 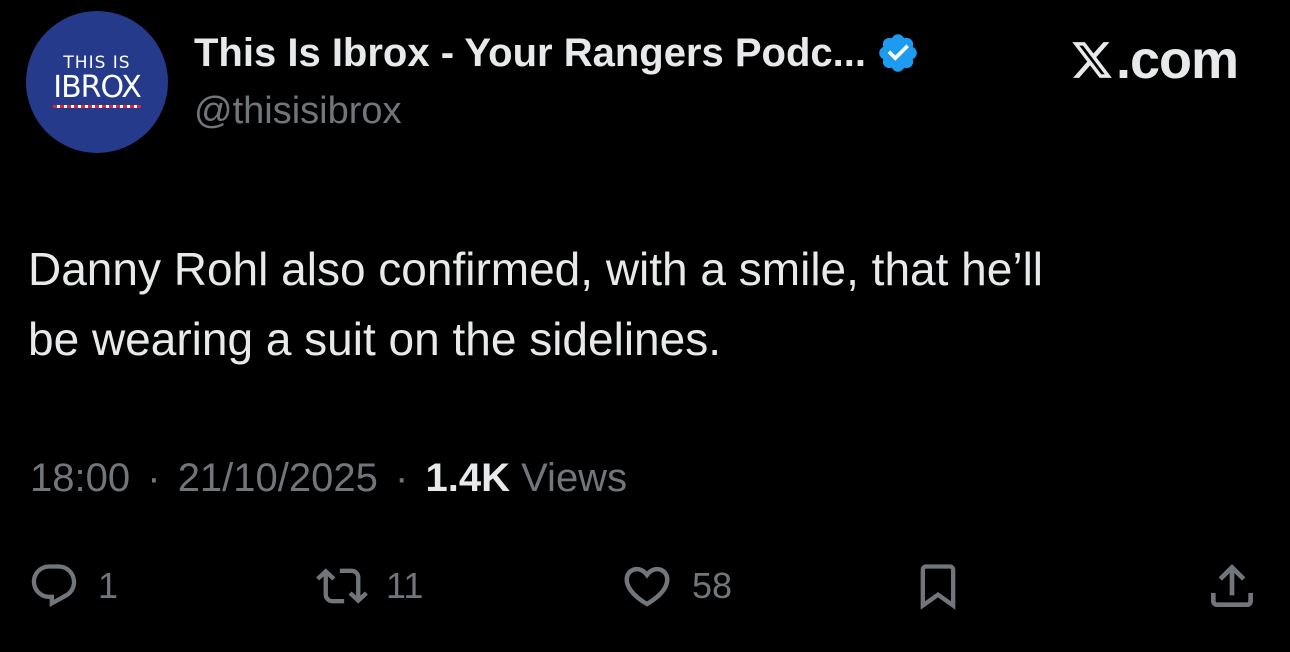 I want to click on repost-count: 11, so click(x=405, y=585).